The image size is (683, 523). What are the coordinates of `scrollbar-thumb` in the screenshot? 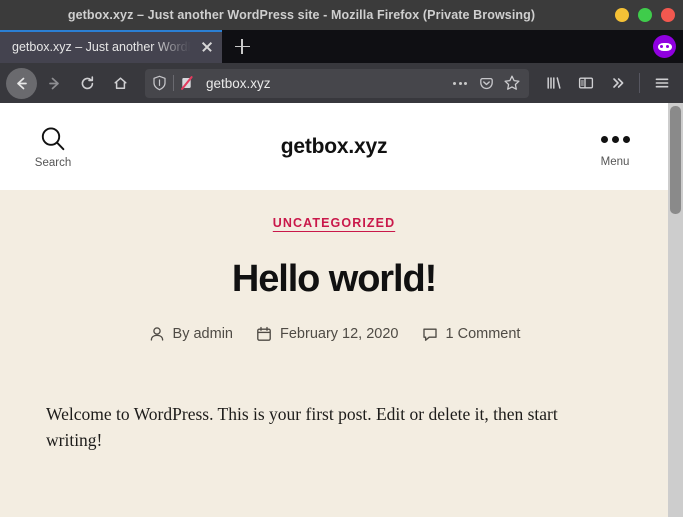 It's located at (675, 160).